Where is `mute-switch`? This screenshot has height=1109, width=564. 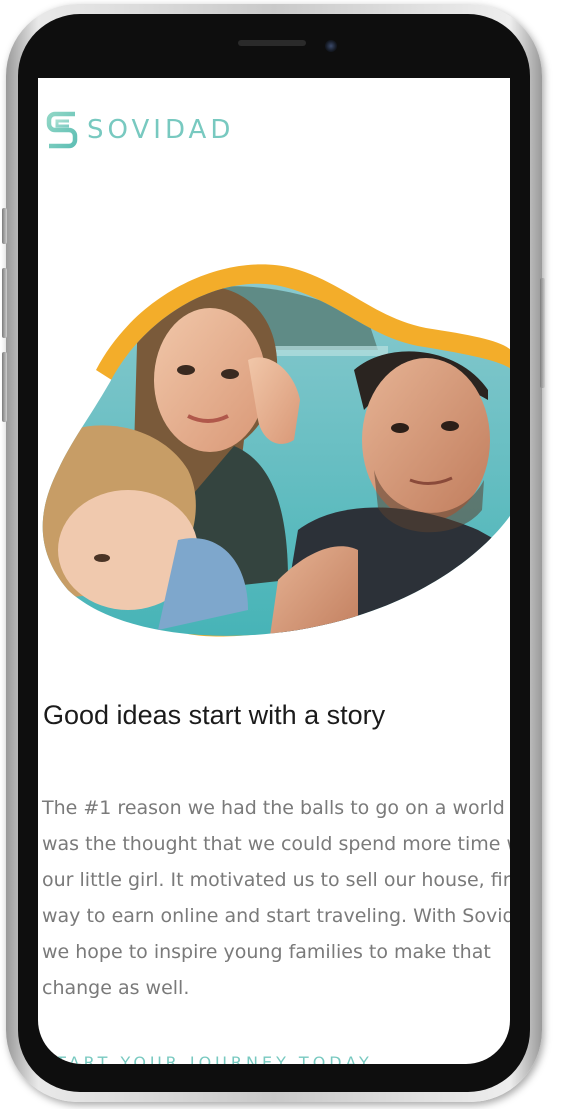 mute-switch is located at coordinates (4, 226).